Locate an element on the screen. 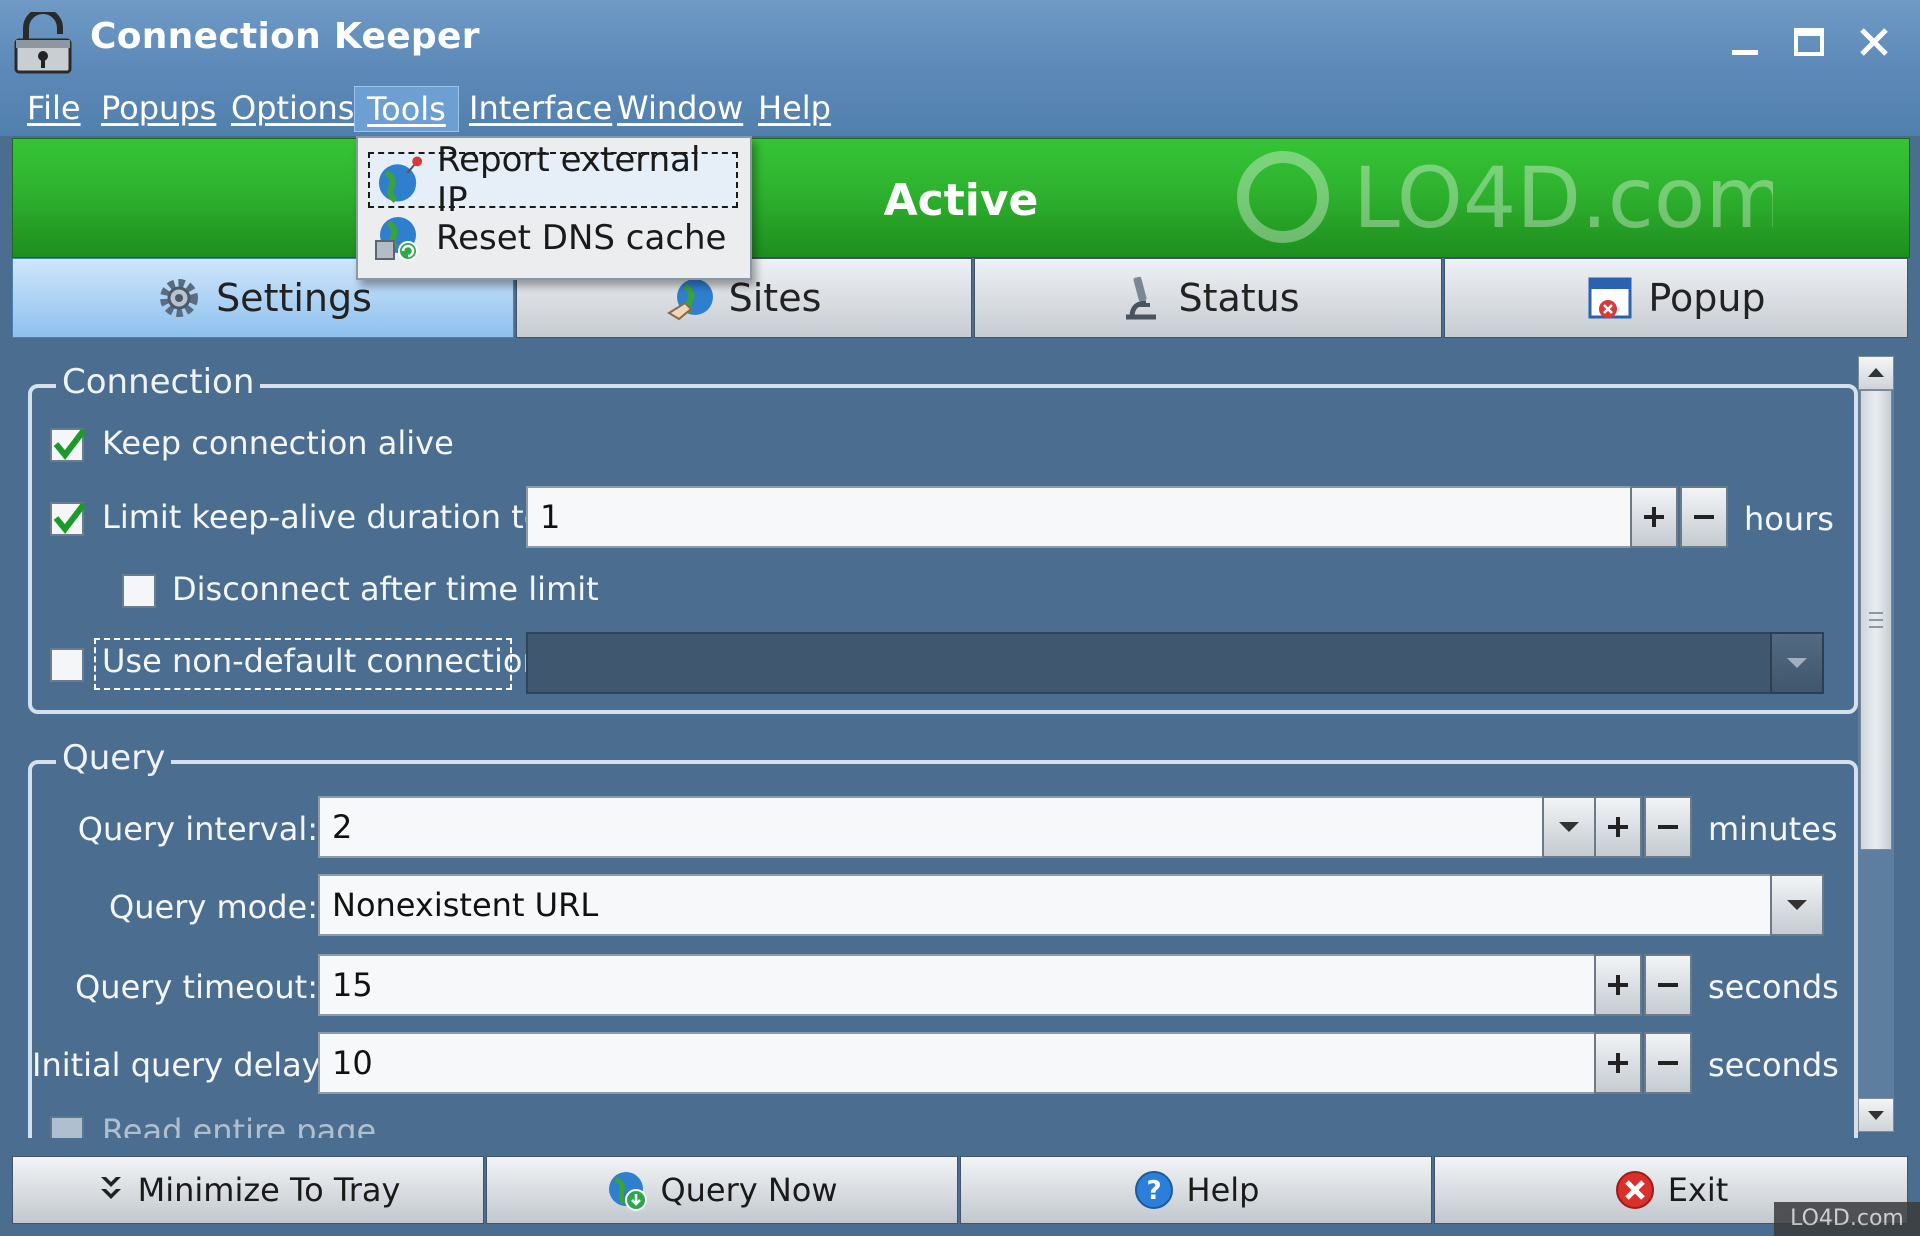 This screenshot has width=1920, height=1236. non-default-connection-dropdown-button is located at coordinates (1797, 663).